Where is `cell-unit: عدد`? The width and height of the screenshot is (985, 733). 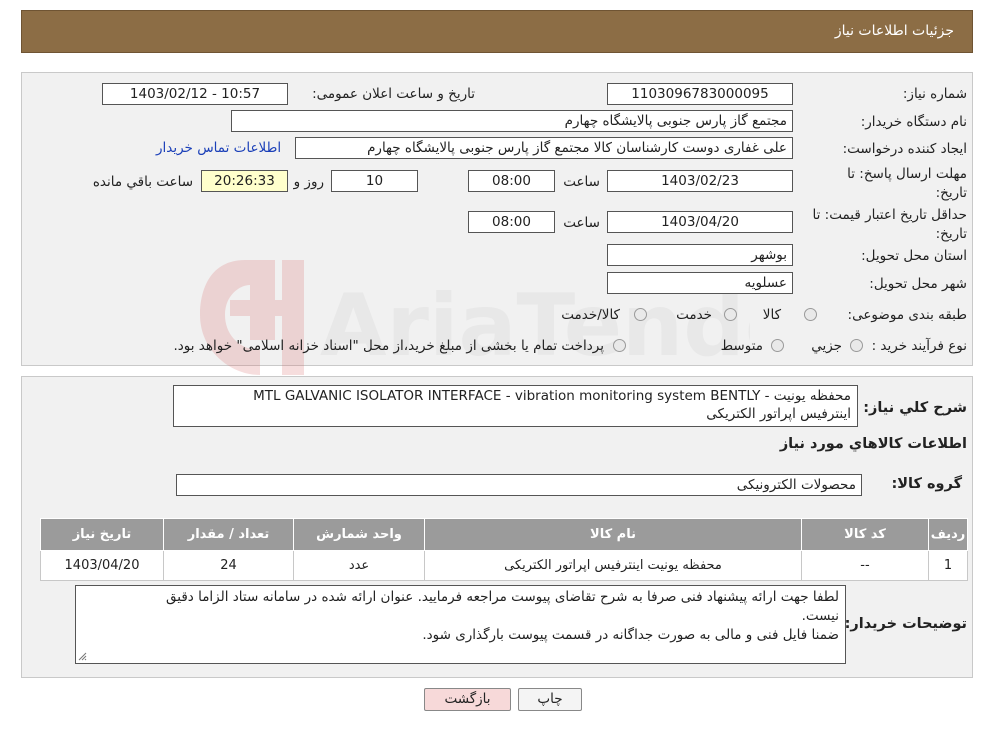 cell-unit: عدد is located at coordinates (359, 565).